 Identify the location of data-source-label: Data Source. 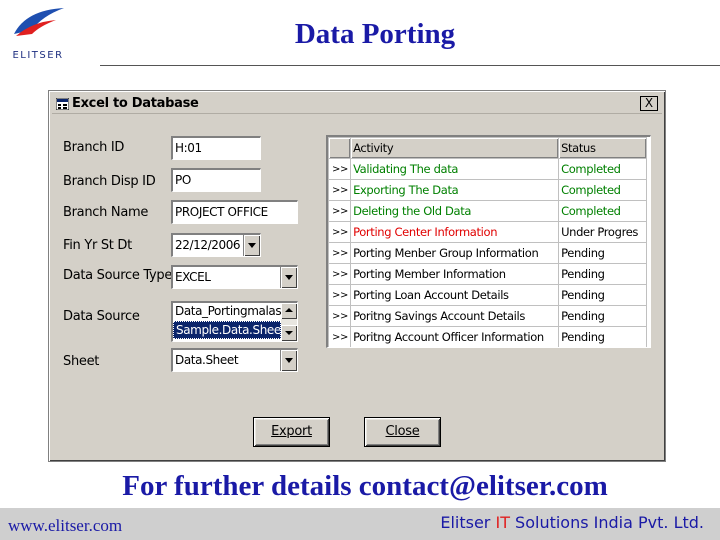
(101, 316).